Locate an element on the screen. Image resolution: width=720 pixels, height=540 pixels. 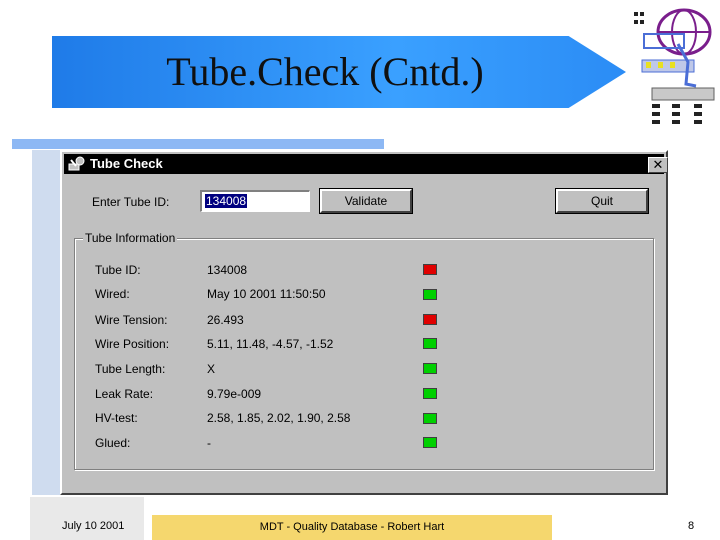
app-icon is located at coordinates (76, 163).